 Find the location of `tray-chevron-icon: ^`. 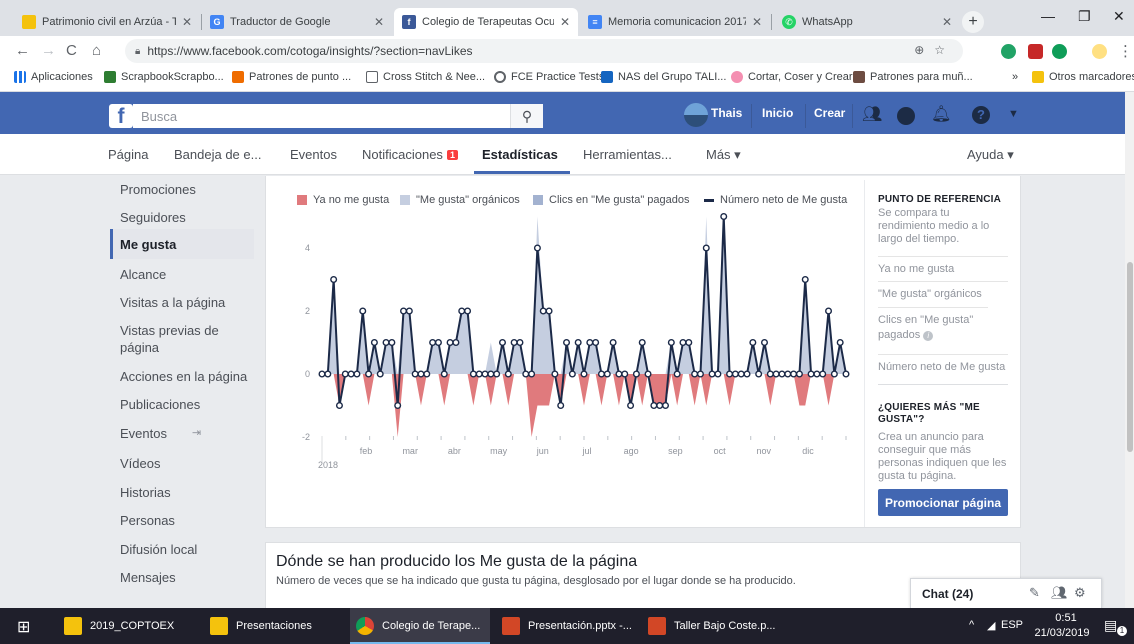

tray-chevron-icon: ^ is located at coordinates (971, 625).